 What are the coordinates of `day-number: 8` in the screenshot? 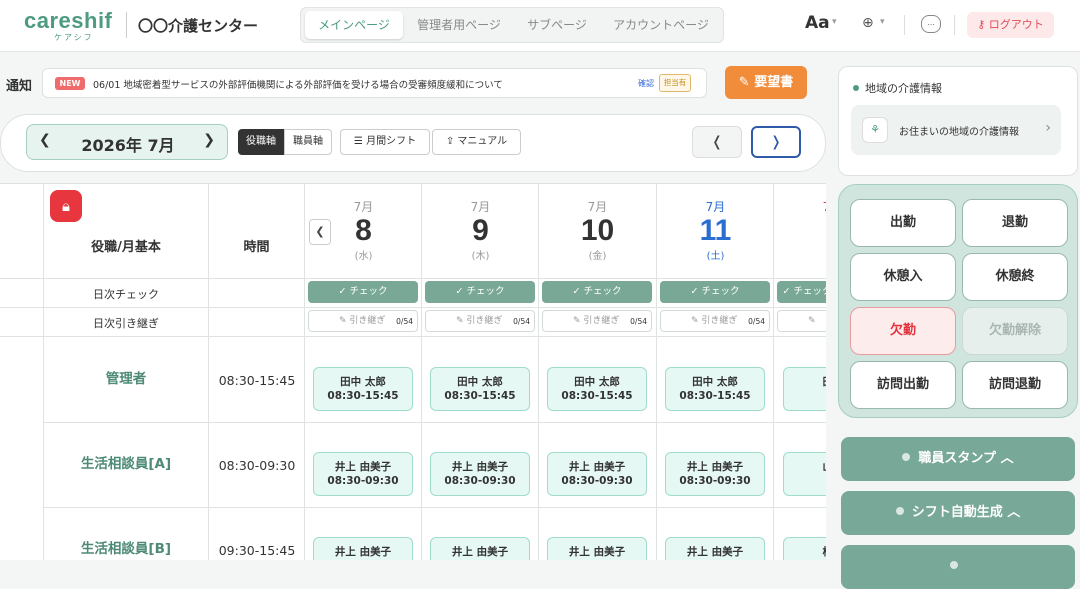 It's located at (363, 230).